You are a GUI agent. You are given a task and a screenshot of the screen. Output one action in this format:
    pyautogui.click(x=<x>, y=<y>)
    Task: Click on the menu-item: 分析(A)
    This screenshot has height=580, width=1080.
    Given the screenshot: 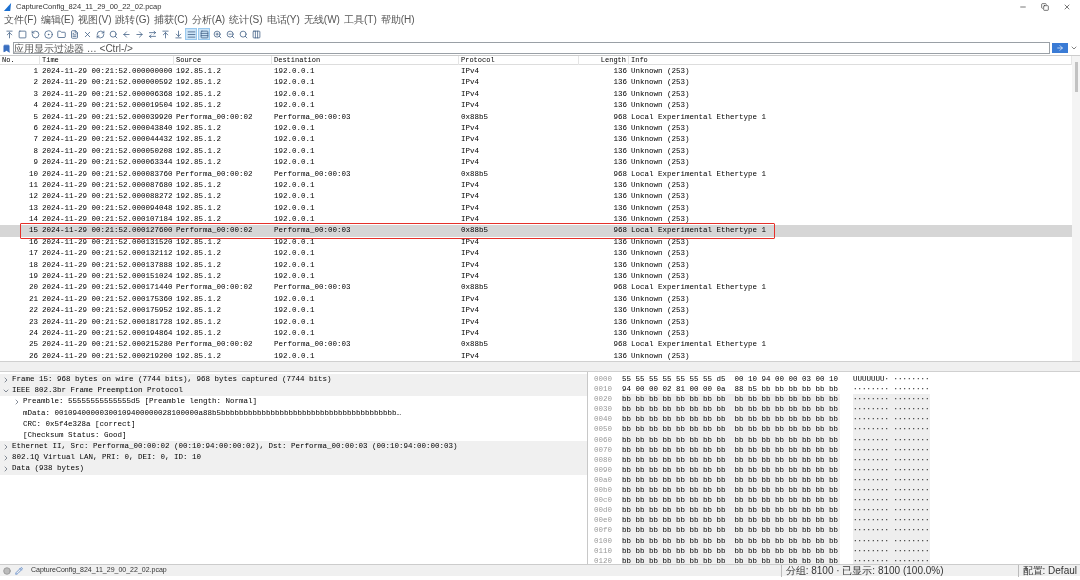 What is the action you would take?
    pyautogui.click(x=208, y=20)
    